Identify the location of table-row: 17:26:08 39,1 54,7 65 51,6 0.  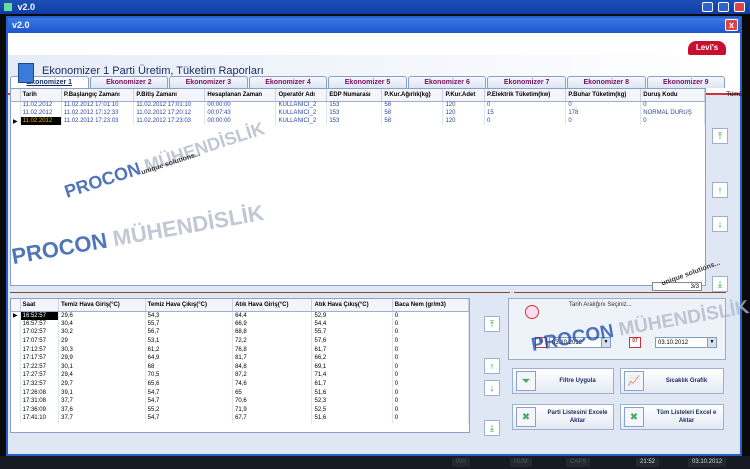
(240, 392).